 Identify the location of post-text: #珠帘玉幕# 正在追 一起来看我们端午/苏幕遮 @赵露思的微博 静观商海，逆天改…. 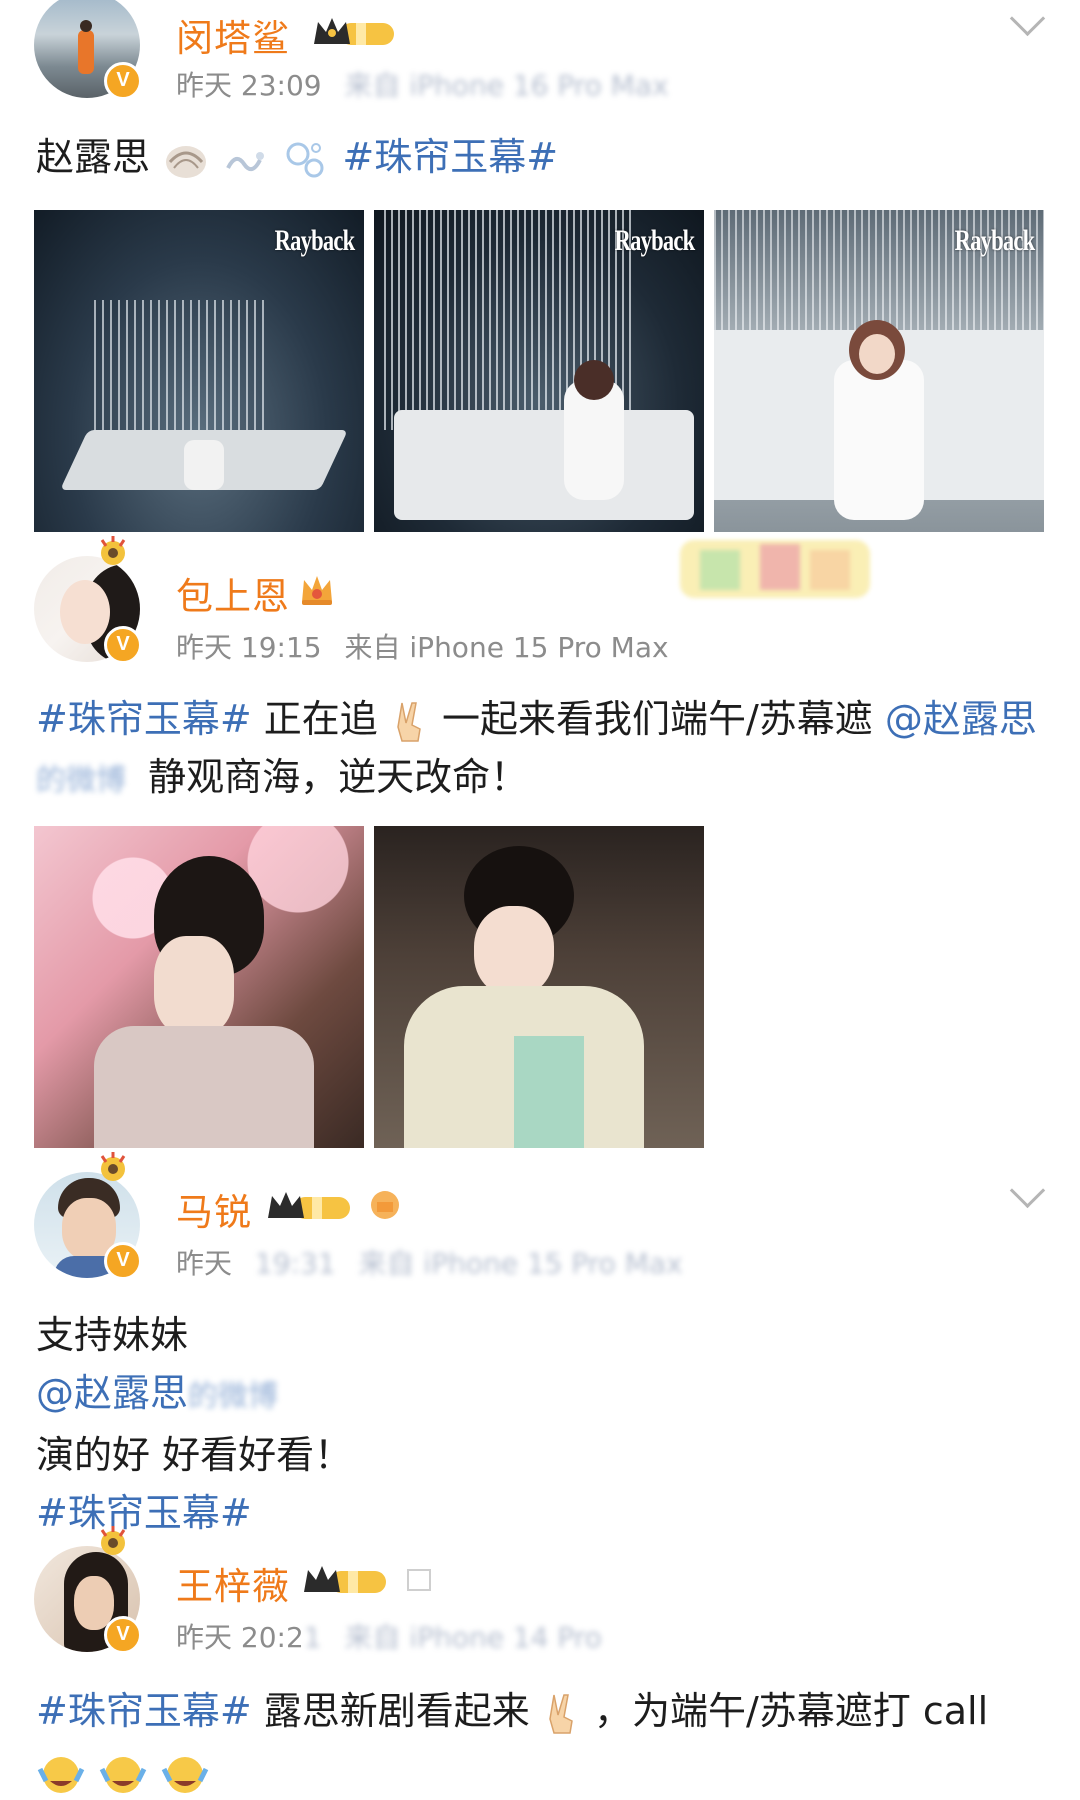
(541, 750).